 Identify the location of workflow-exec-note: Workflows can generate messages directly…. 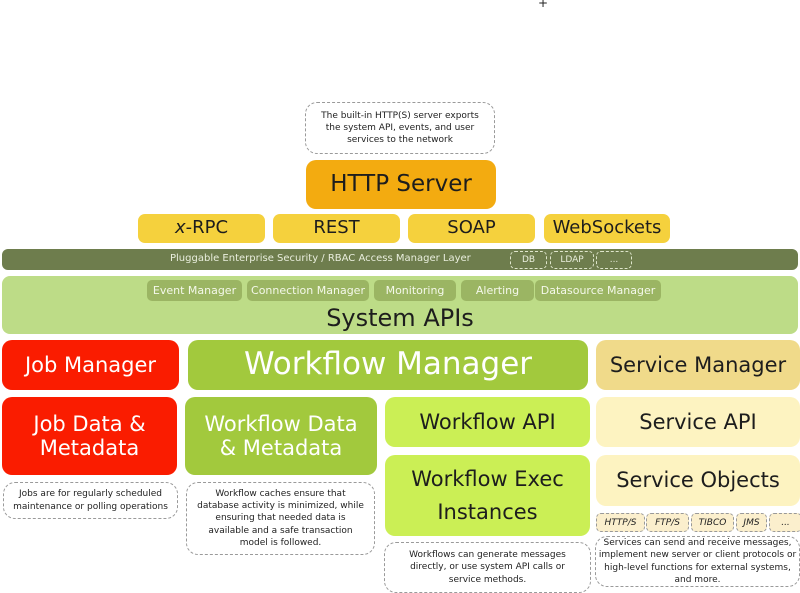
(487, 567).